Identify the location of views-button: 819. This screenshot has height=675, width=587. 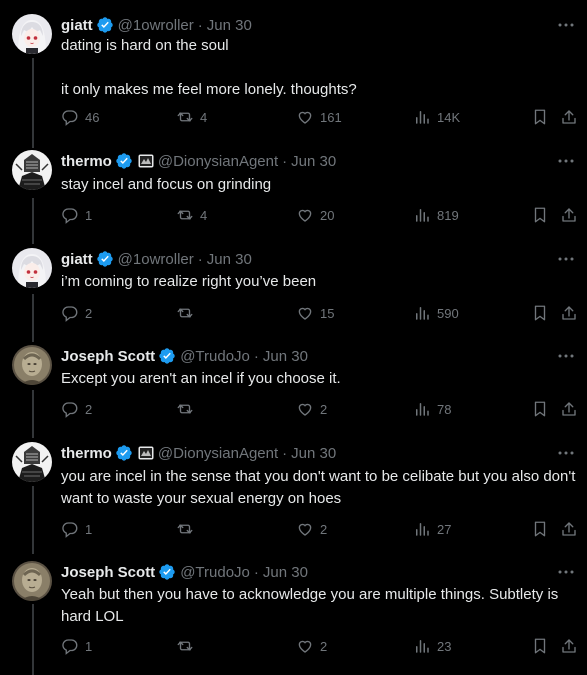
(436, 215).